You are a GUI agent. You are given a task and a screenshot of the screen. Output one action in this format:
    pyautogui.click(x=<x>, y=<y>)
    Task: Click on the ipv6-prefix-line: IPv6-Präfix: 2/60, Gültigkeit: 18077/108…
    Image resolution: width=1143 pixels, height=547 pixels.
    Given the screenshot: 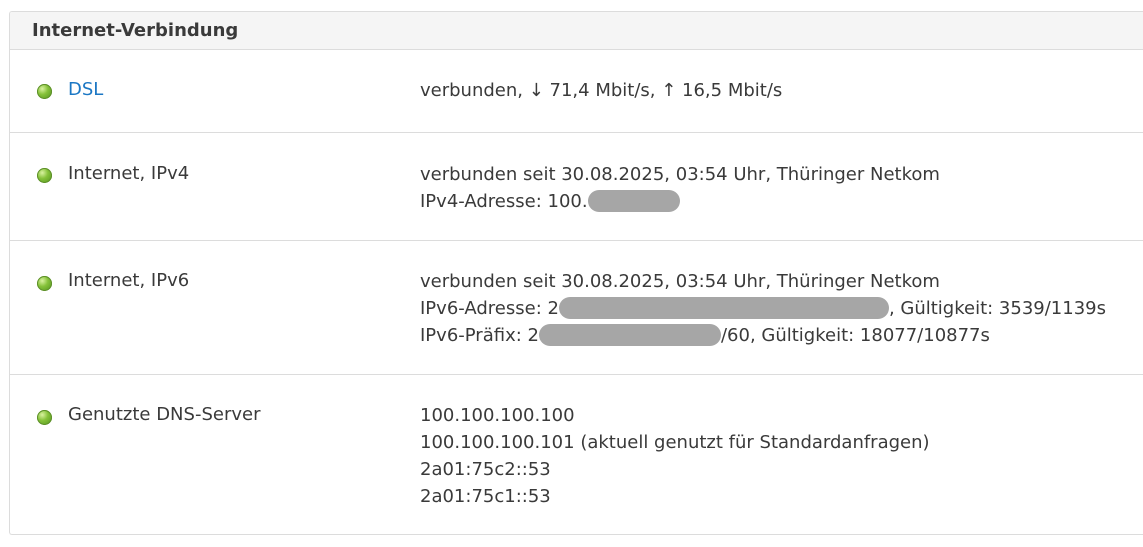 What is the action you would take?
    pyautogui.click(x=763, y=335)
    